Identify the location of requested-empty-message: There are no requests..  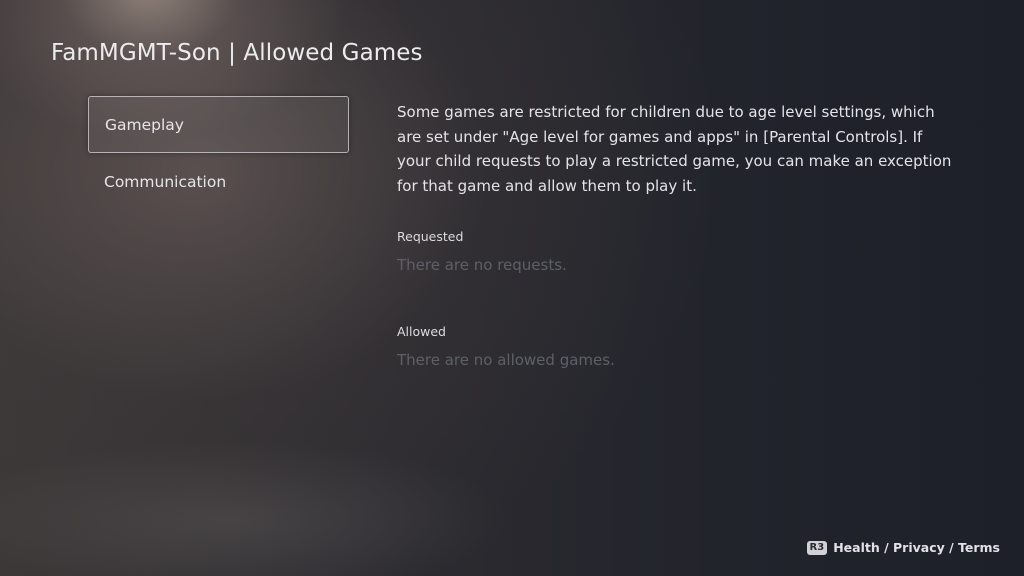
(482, 265).